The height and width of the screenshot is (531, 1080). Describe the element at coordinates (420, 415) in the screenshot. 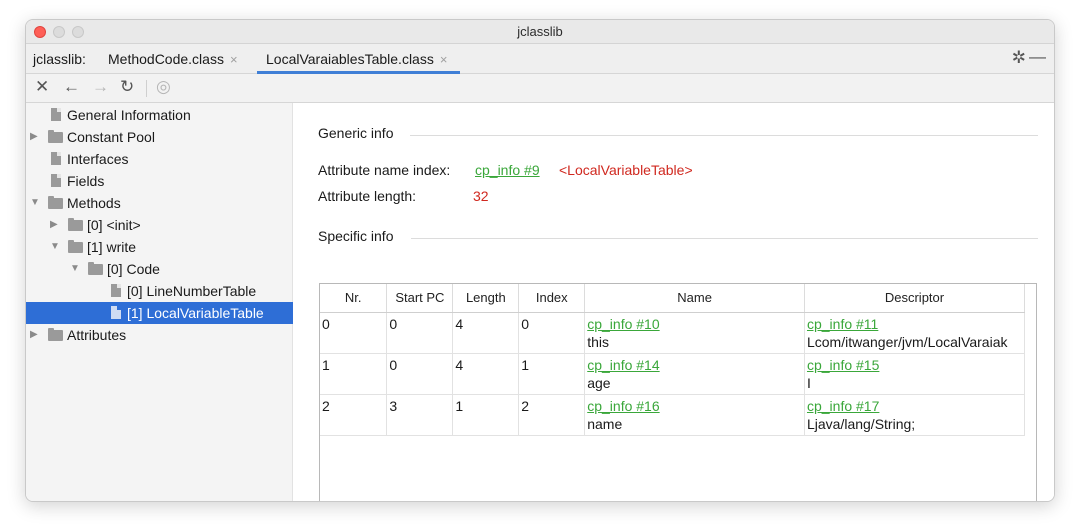

I see `cell-start-pc: 3` at that location.